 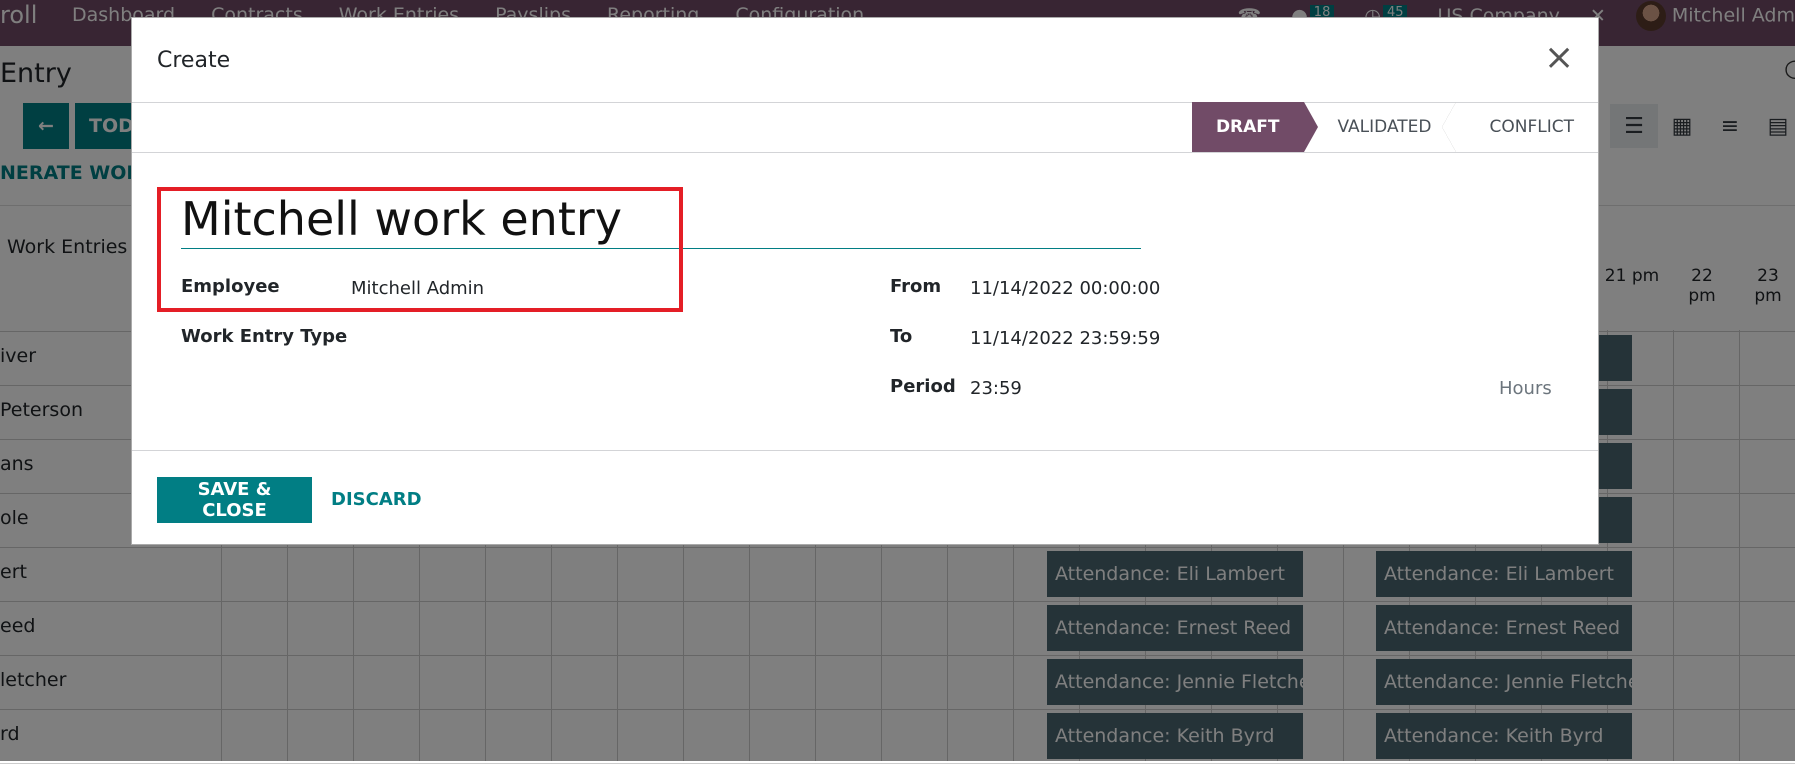 I want to click on work-entry-type-label: Work Entry Type, so click(x=264, y=336).